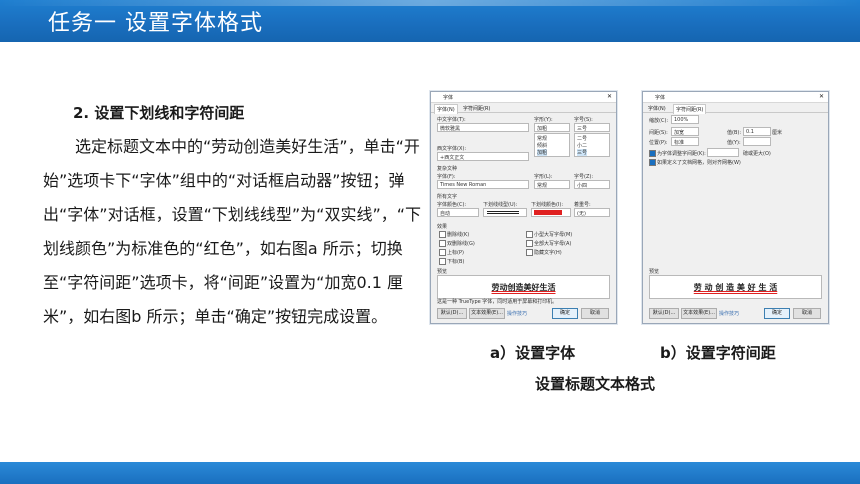 Image resolution: width=860 pixels, height=484 pixels. I want to click on label-all-text: 所有文字, so click(447, 197).